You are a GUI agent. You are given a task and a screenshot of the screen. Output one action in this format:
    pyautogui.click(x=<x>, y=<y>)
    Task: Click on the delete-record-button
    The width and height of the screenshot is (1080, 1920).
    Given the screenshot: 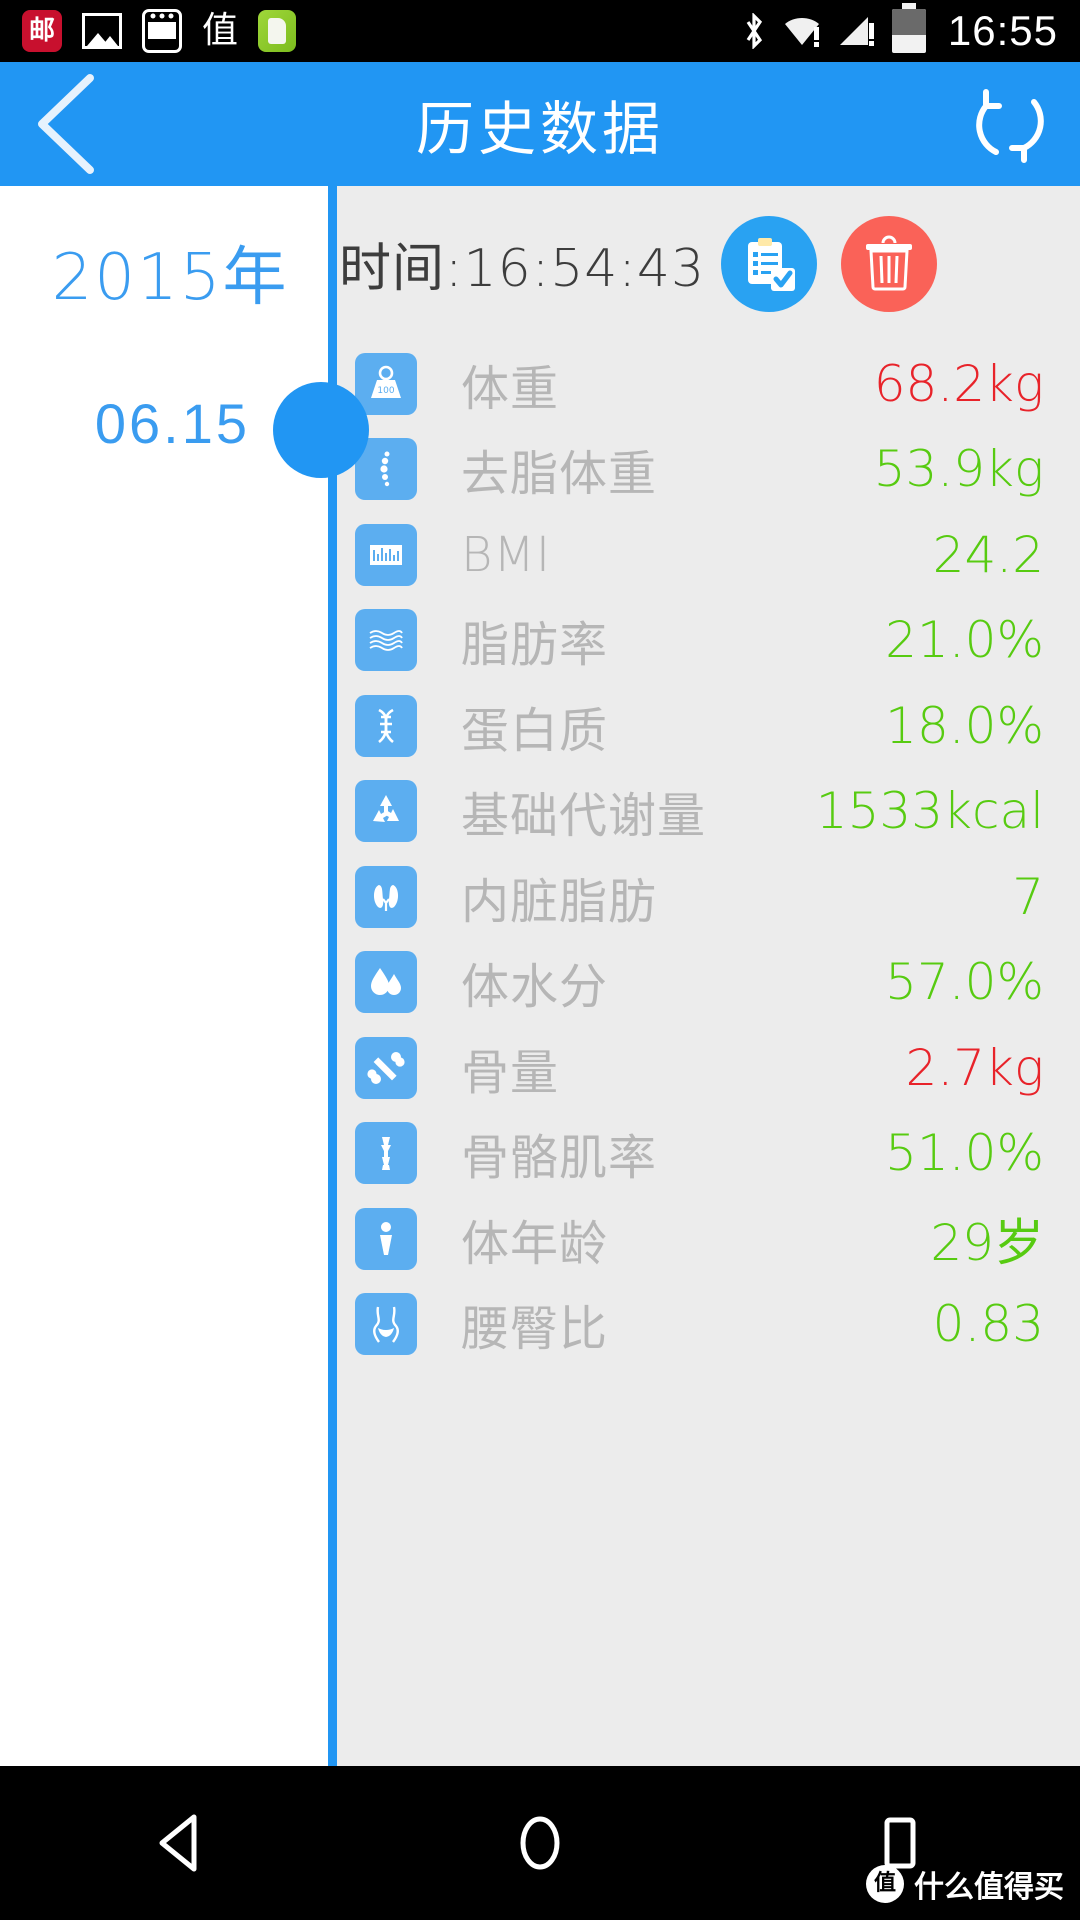 What is the action you would take?
    pyautogui.click(x=889, y=263)
    